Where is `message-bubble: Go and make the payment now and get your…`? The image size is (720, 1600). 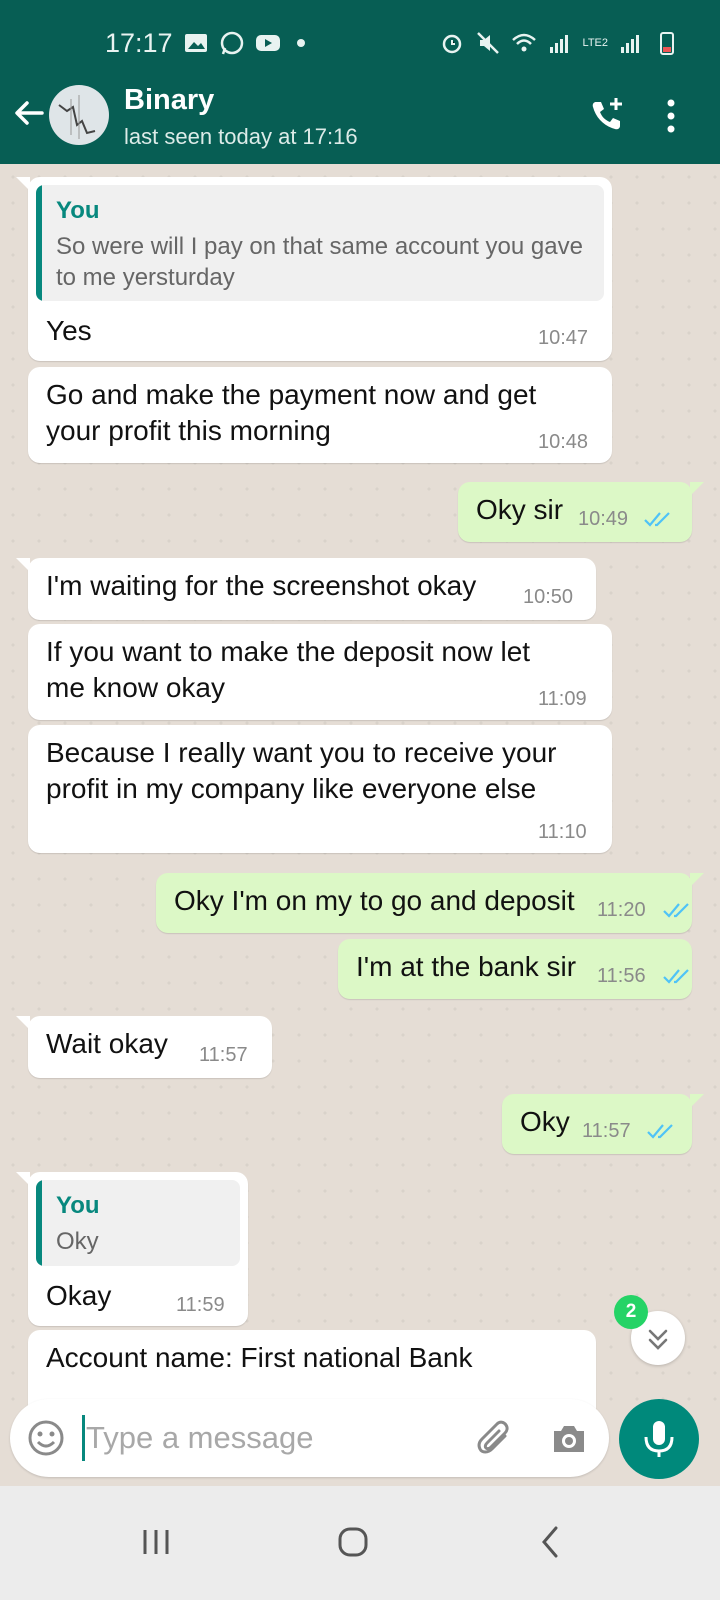 message-bubble: Go and make the payment now and get your… is located at coordinates (320, 415).